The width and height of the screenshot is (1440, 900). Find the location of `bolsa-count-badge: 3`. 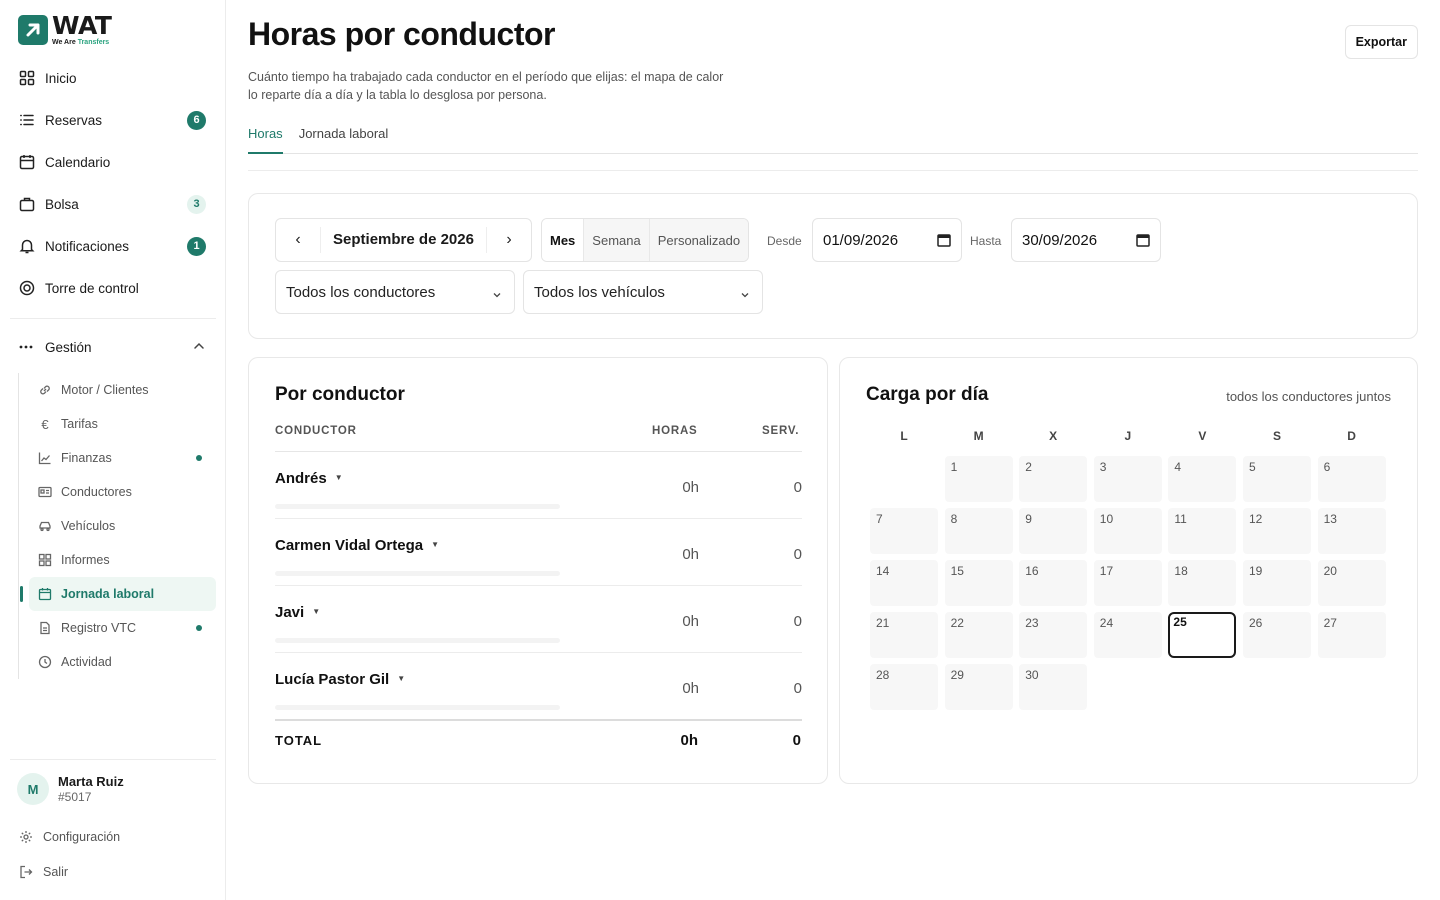

bolsa-count-badge: 3 is located at coordinates (196, 204).